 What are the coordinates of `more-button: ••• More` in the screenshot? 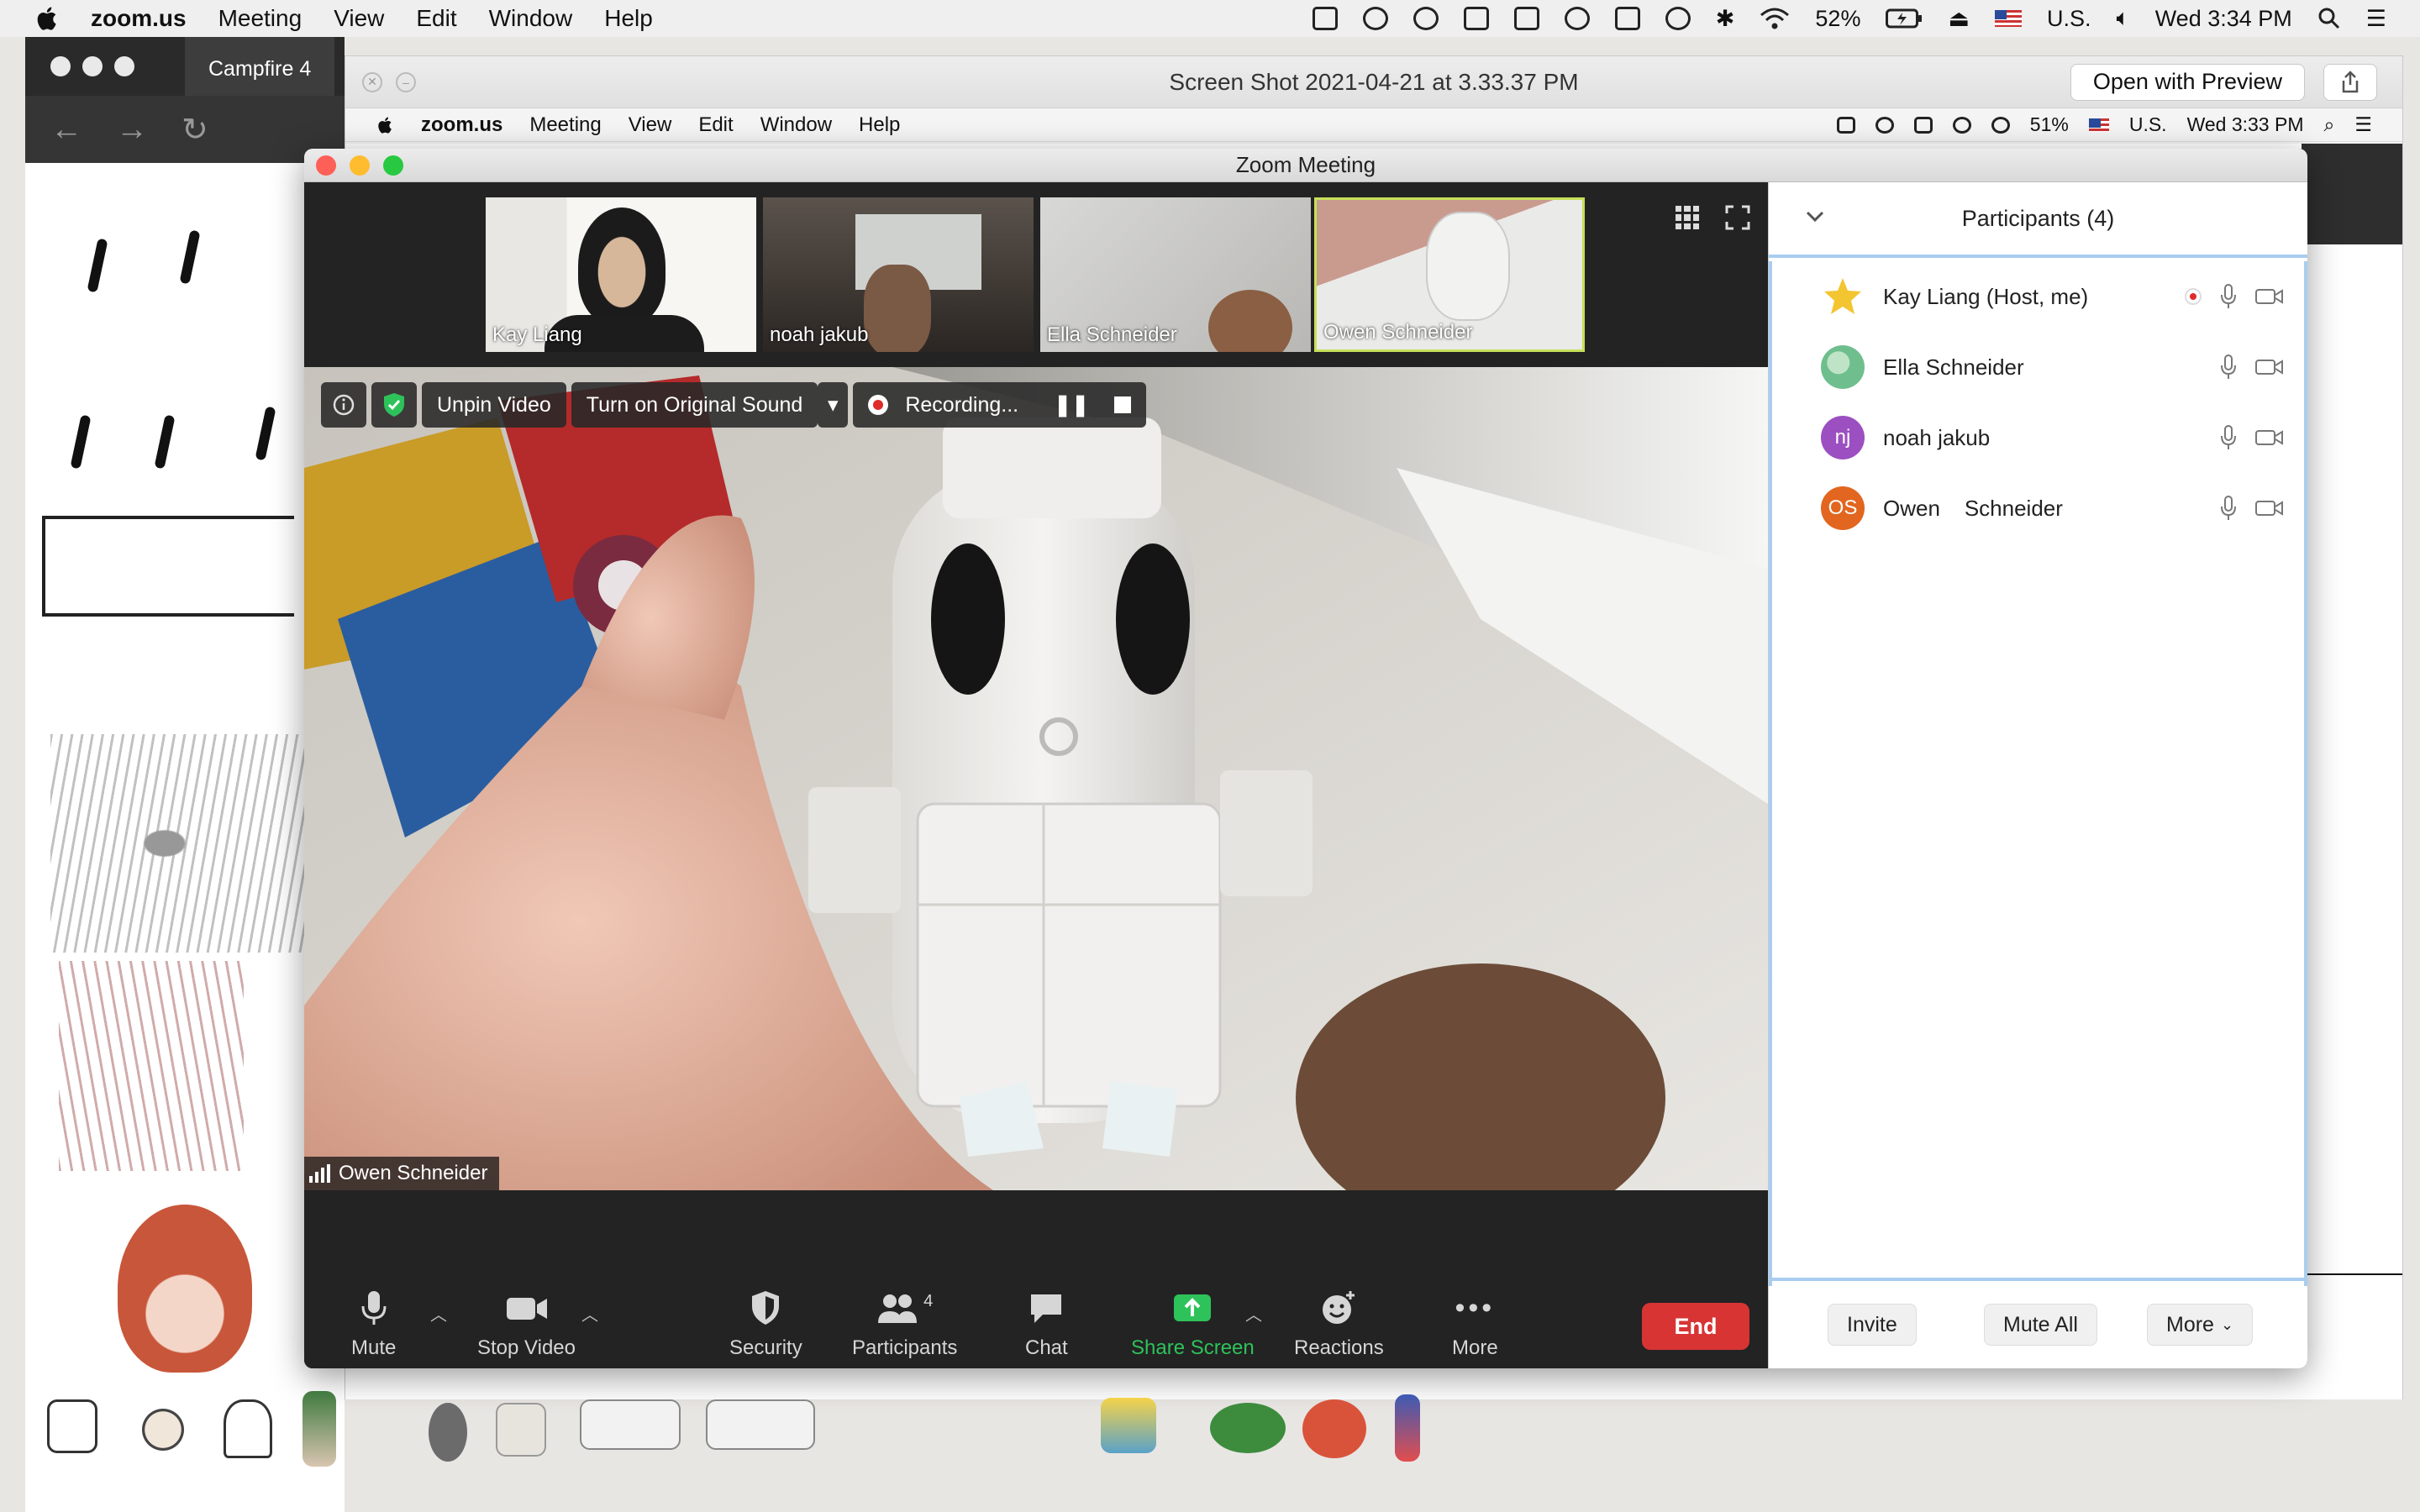 It's located at (1475, 1324).